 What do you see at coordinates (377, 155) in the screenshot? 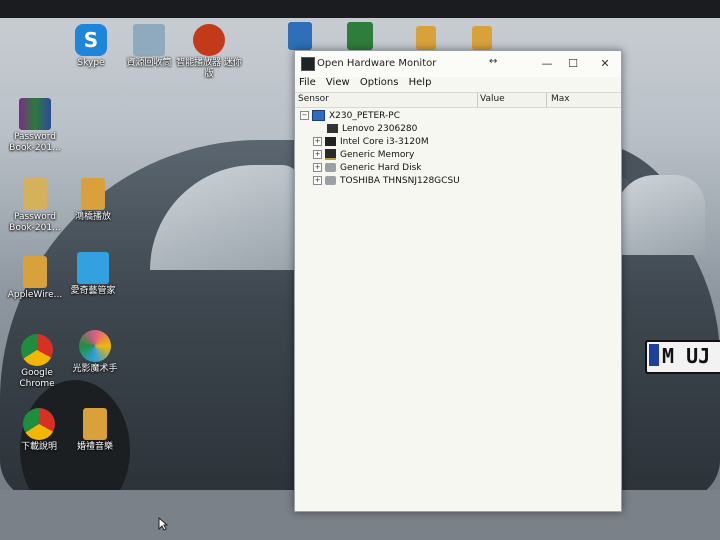
I see `tree-item-label: Generic Memory` at bounding box center [377, 155].